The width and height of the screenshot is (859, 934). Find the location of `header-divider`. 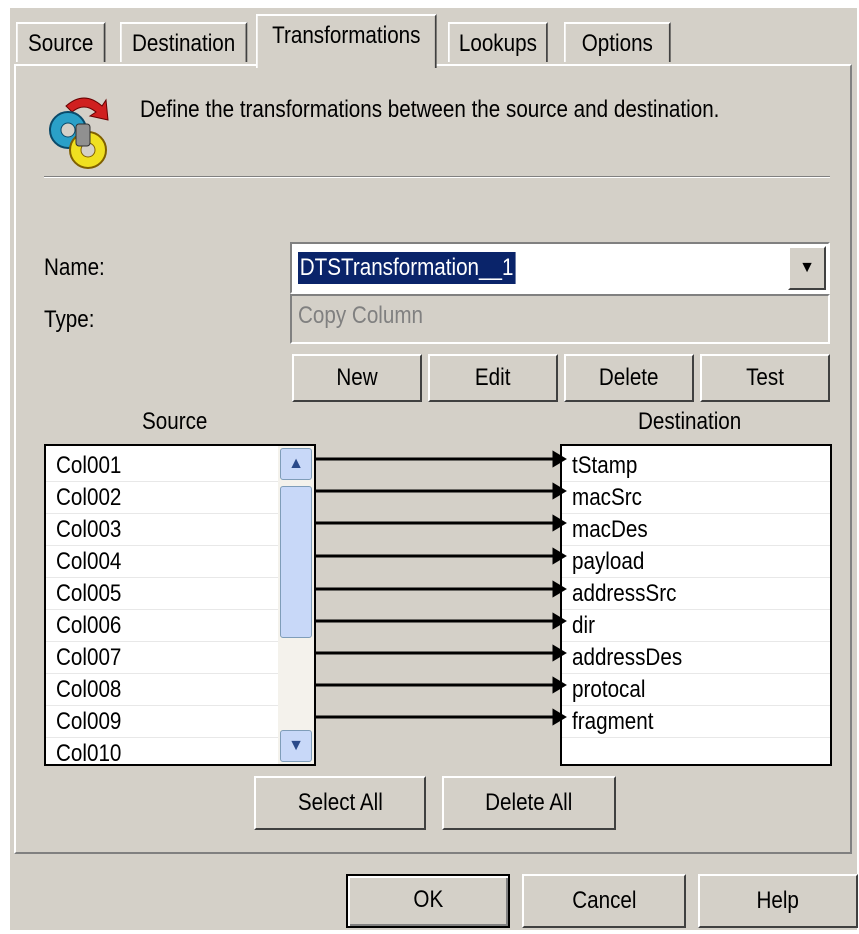

header-divider is located at coordinates (437, 177).